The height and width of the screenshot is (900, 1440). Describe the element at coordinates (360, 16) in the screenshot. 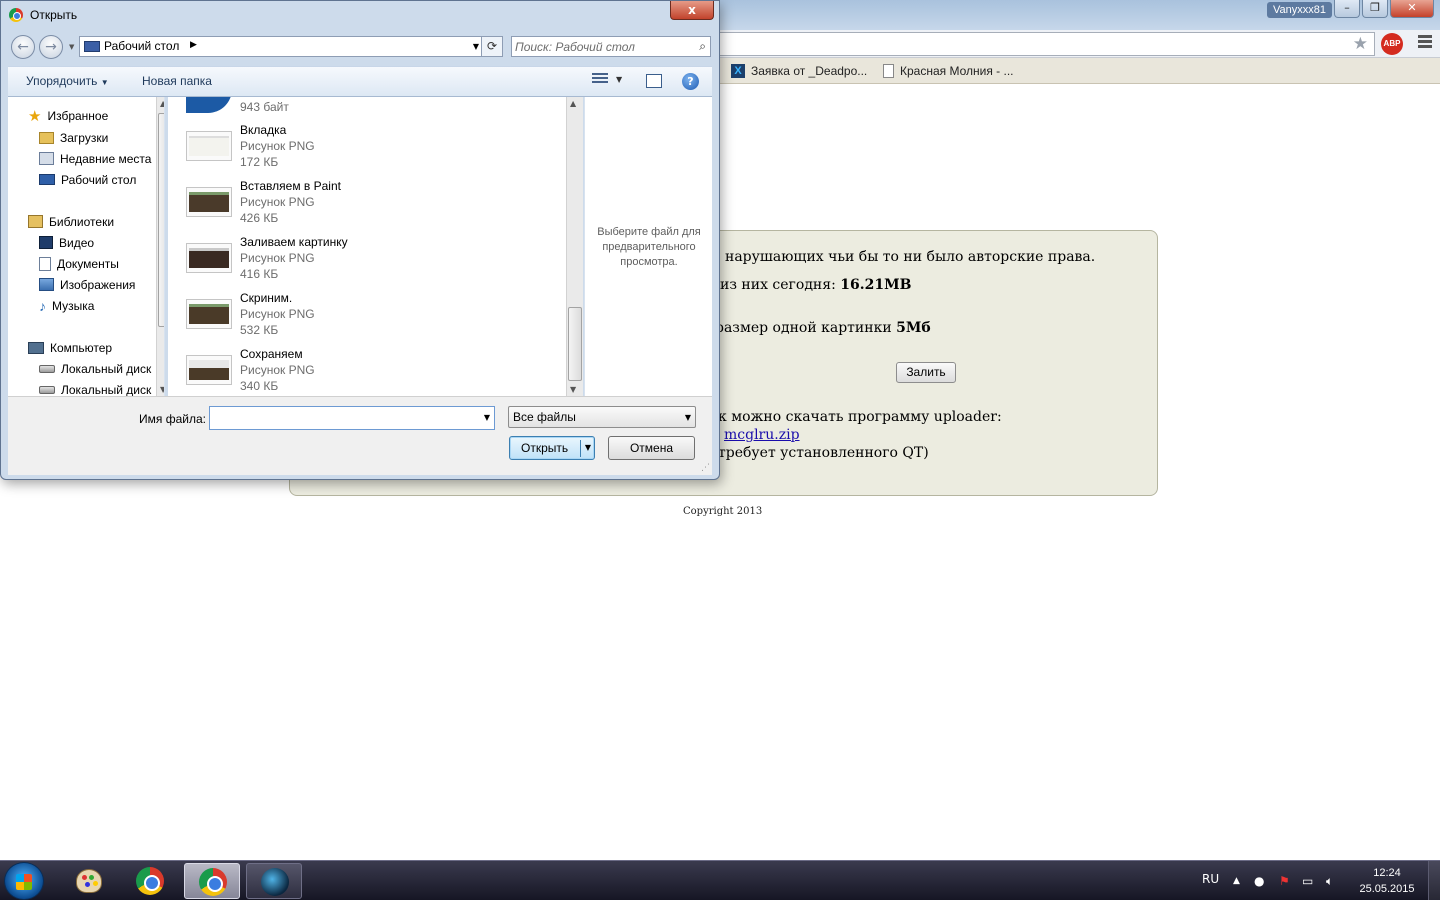

I see `dialog-titlebar: Открыть x` at that location.